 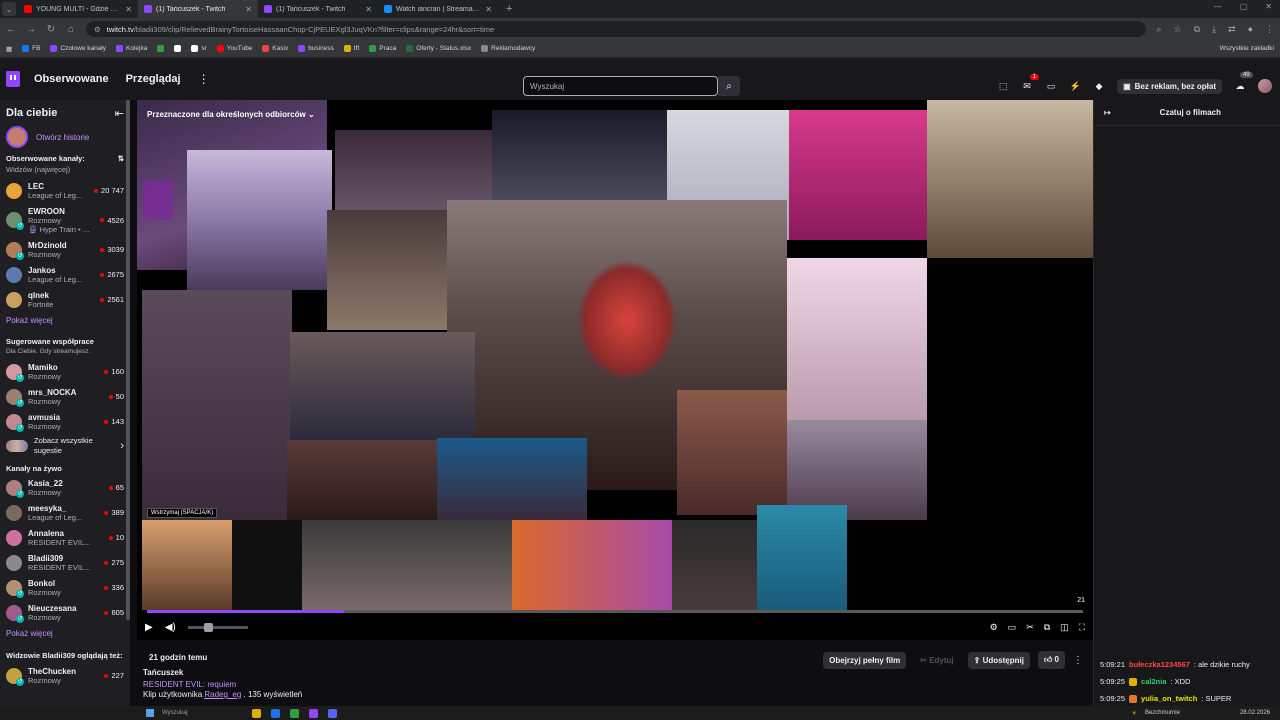 What do you see at coordinates (65, 421) in the screenshot?
I see `sidebar-channel: avmusiaRozmowy 143` at bounding box center [65, 421].